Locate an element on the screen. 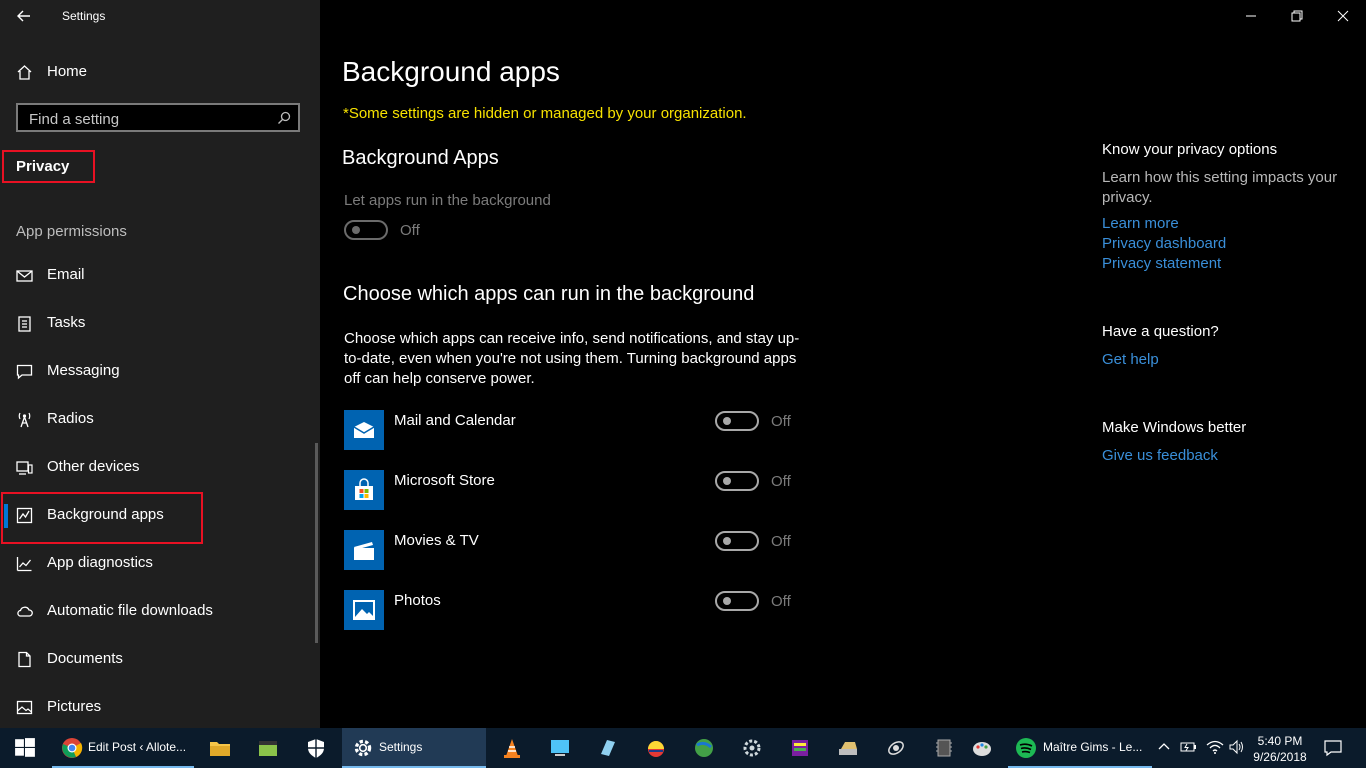 The height and width of the screenshot is (768, 1366). taskbar-paint is located at coordinates (982, 748).